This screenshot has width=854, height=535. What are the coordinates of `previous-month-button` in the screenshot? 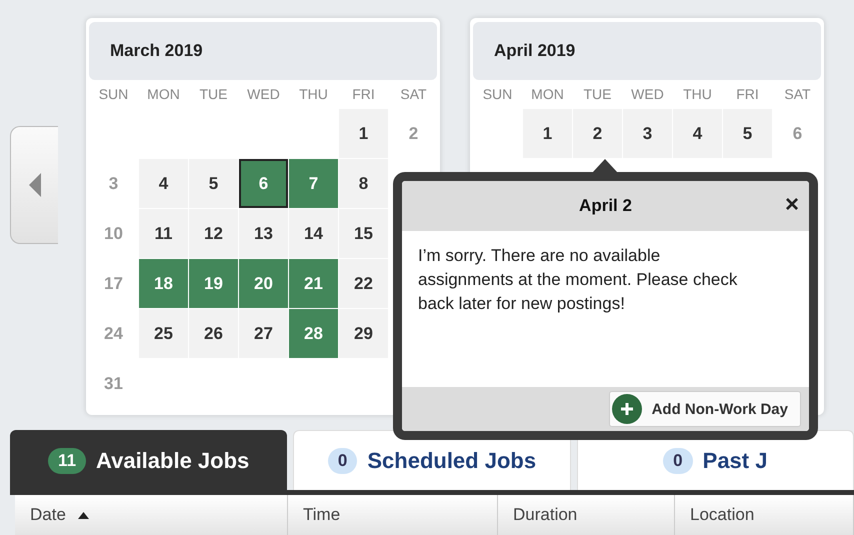 It's located at (34, 185).